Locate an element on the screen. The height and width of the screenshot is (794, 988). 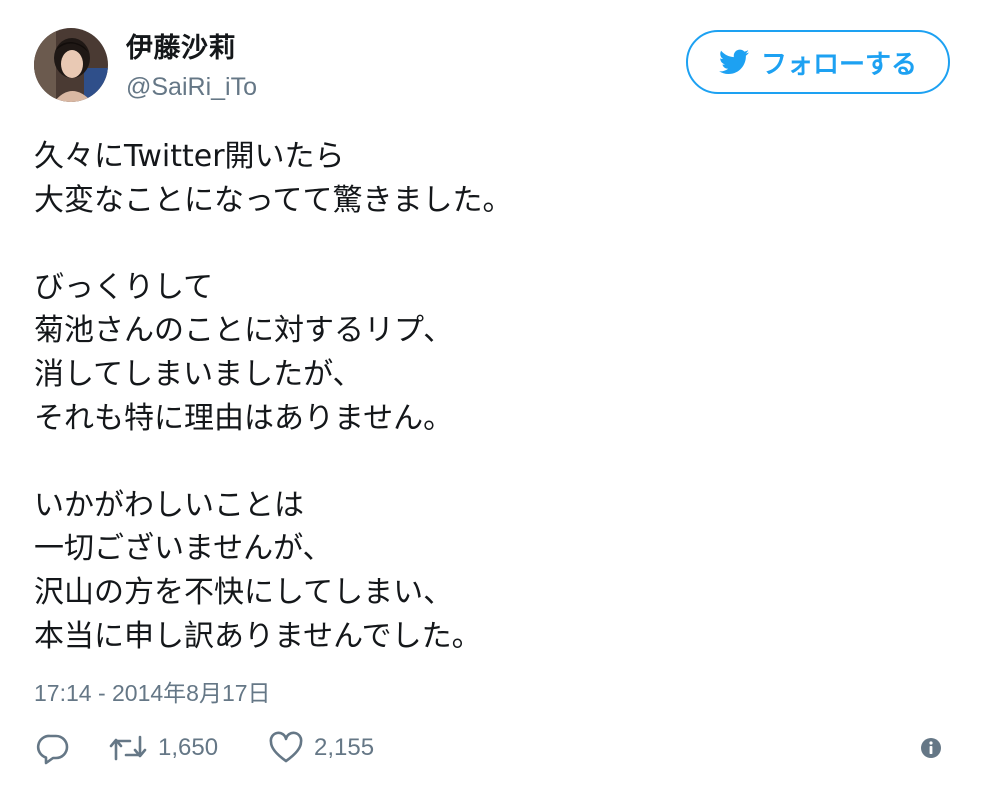
reply-icon is located at coordinates (52, 749).